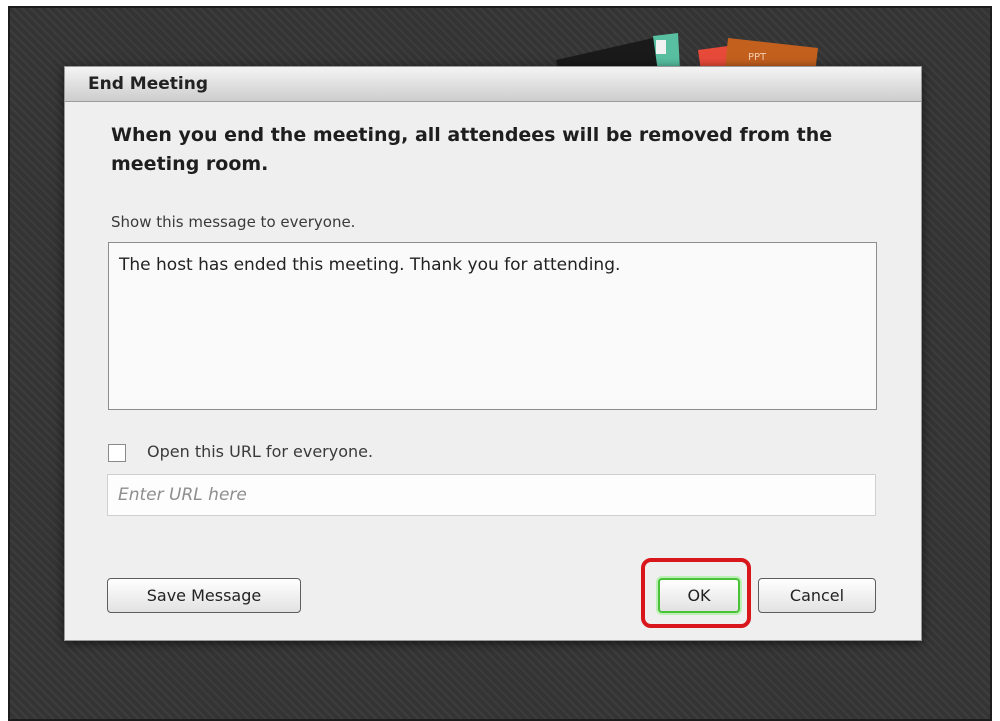 The height and width of the screenshot is (721, 1000). I want to click on message-label: Show this message to everyone., so click(233, 222).